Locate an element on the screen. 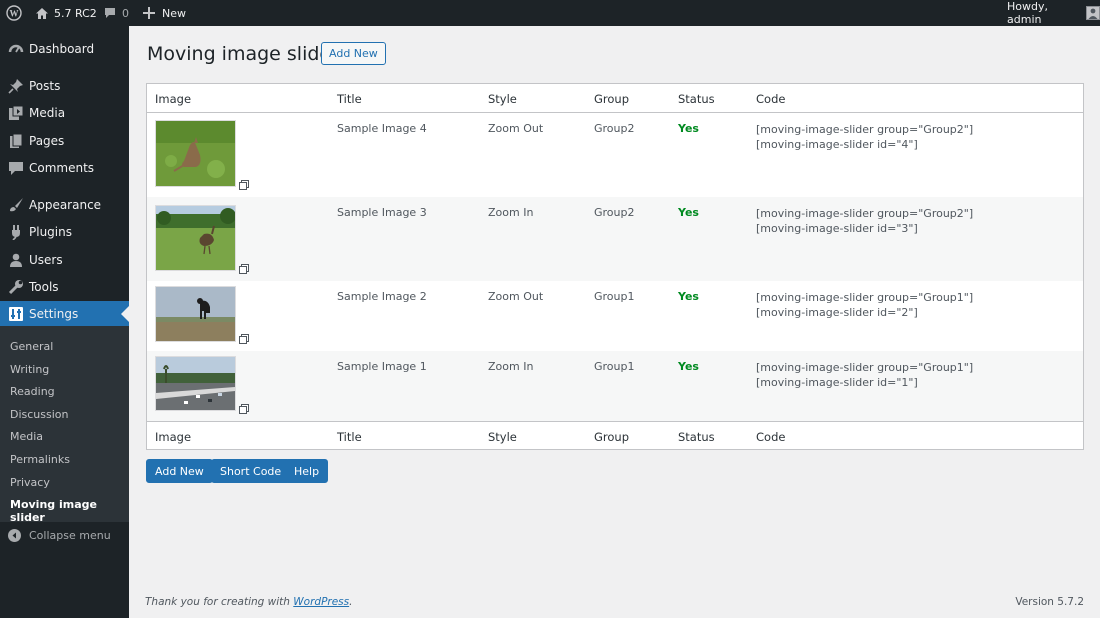 This screenshot has height=618, width=1100. sidebar-item-label: Posts is located at coordinates (45, 86).